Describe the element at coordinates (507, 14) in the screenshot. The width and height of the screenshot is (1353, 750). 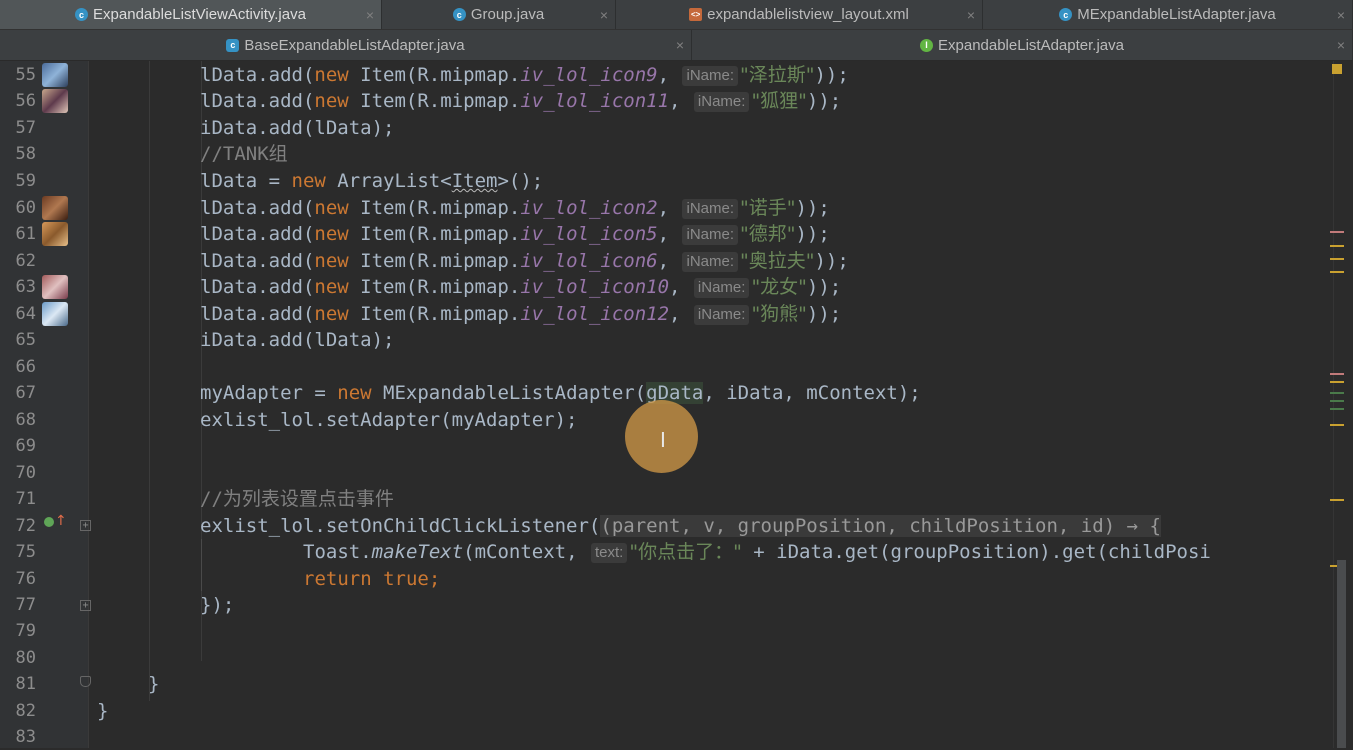
I see `tab-label: Group.java` at that location.